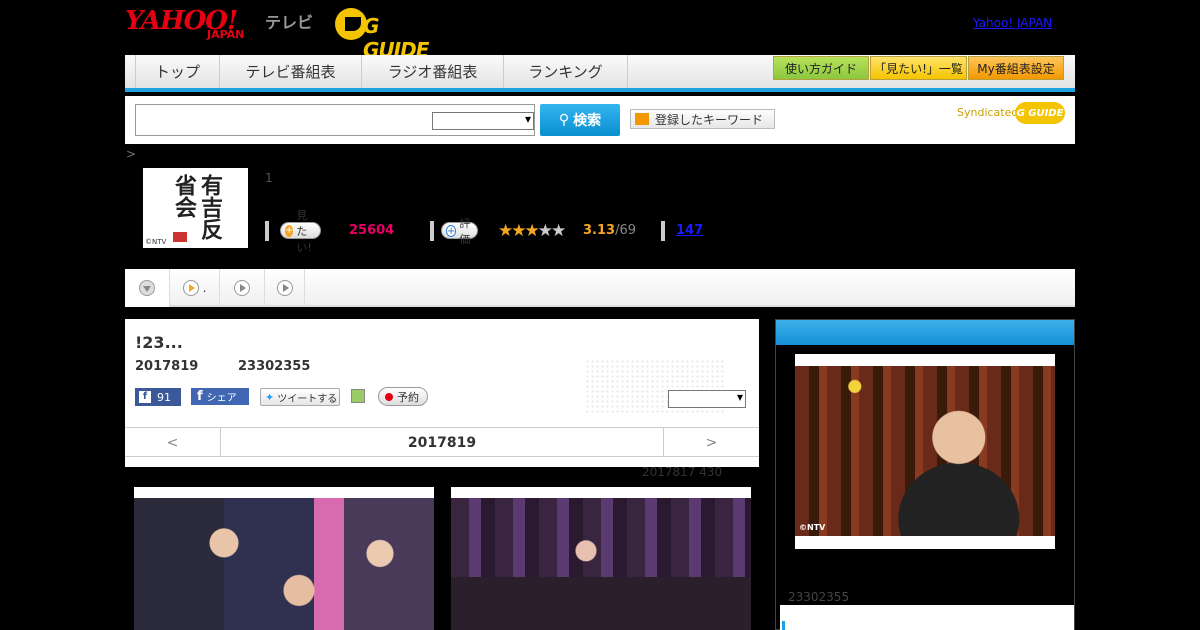 The width and height of the screenshot is (1200, 630). I want to click on saved-keywords-label: 登録したキーワード, so click(709, 119).